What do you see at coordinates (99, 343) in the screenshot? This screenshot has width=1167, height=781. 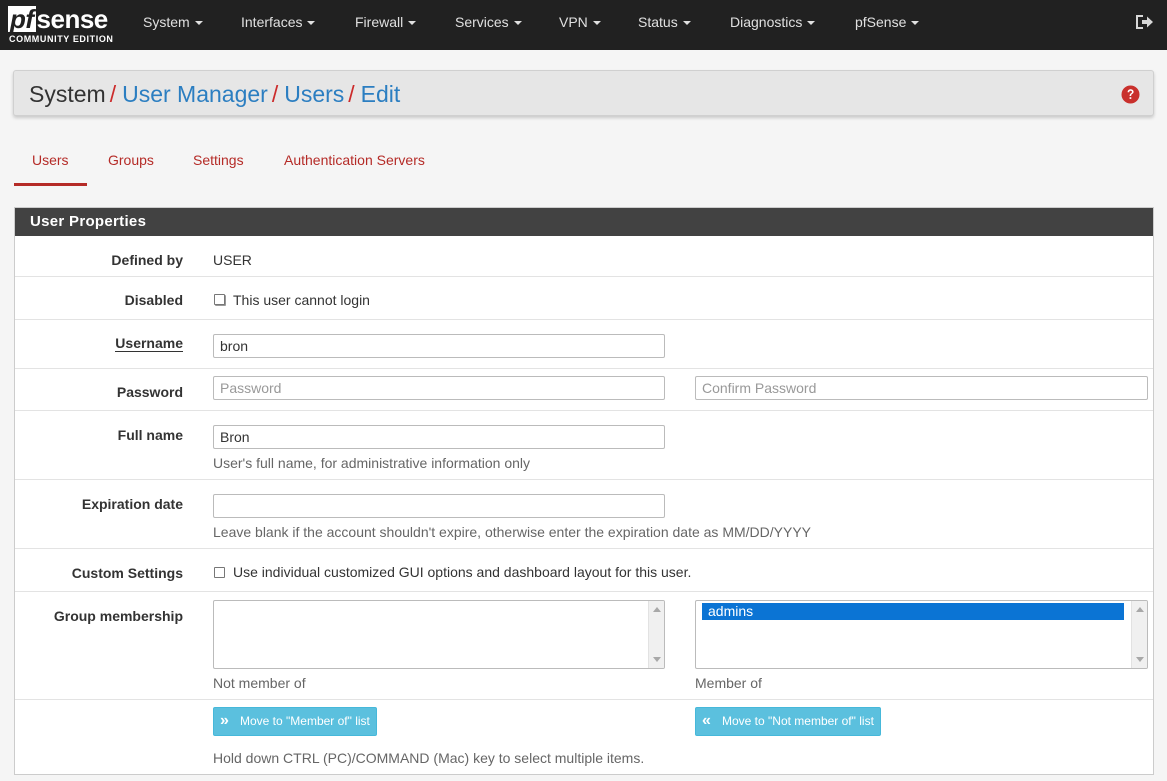 I see `username-label: Username` at bounding box center [99, 343].